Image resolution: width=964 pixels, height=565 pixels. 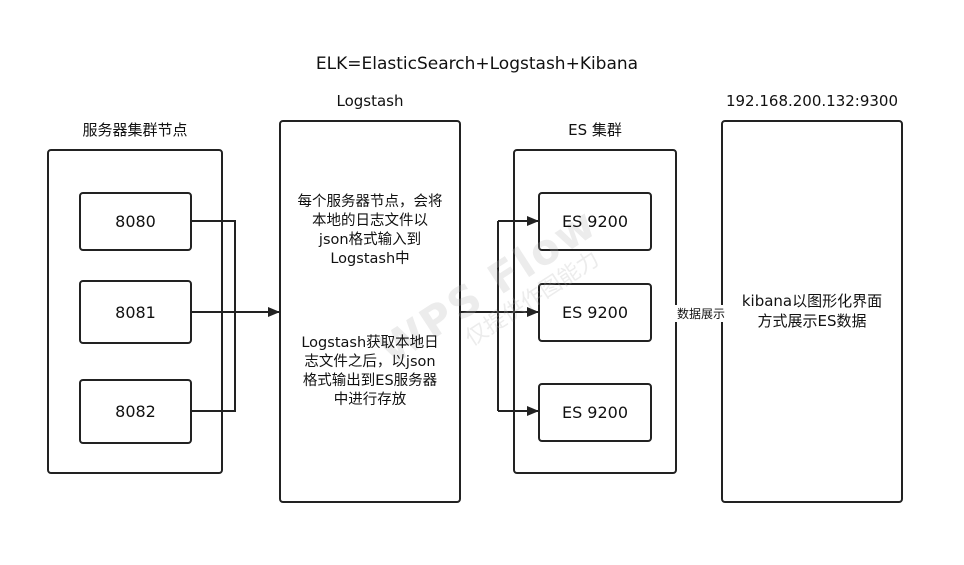 I want to click on port-label: 8080, so click(x=135, y=221).